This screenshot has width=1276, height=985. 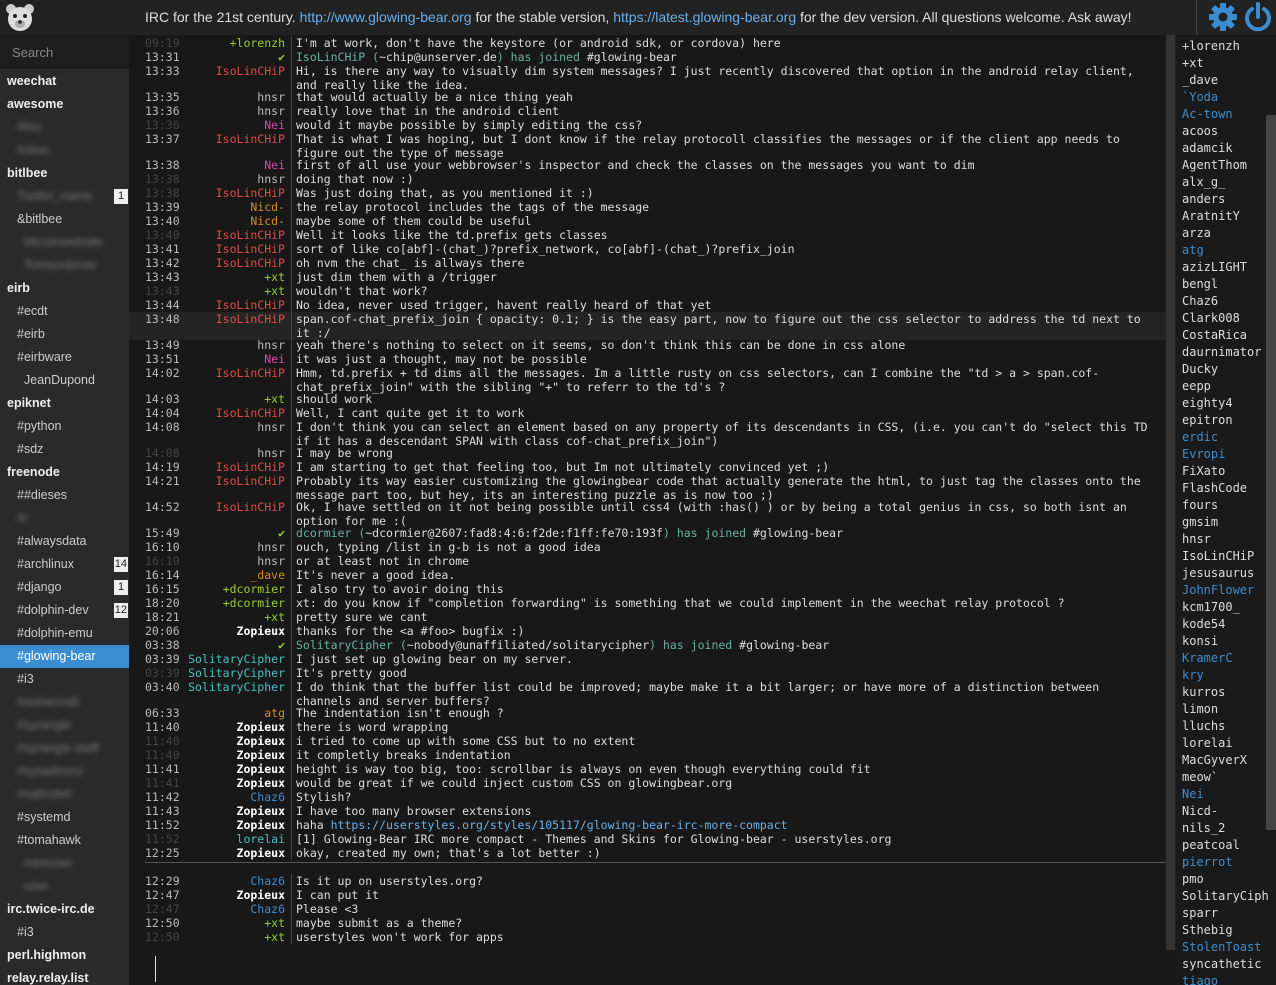 What do you see at coordinates (1207, 420) in the screenshot?
I see `nicklist-item: epitron` at bounding box center [1207, 420].